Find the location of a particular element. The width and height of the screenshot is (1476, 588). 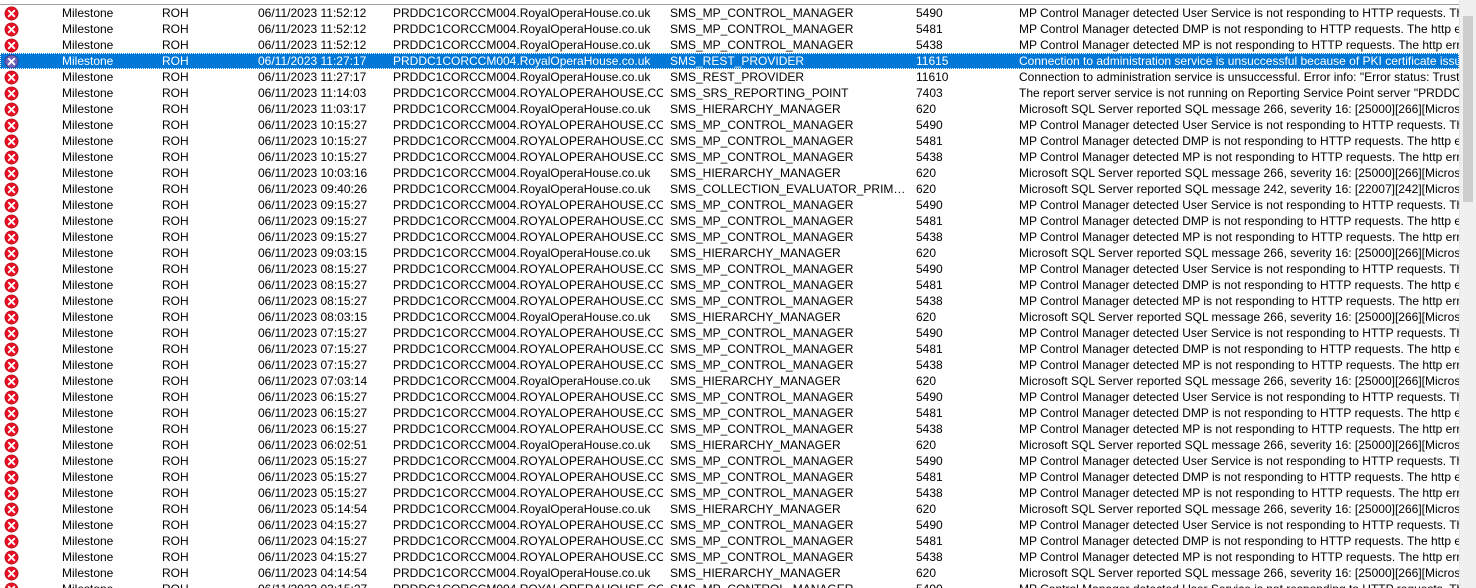

date-time-cell: 06/11/2023 03:15:27 is located at coordinates (324, 584).